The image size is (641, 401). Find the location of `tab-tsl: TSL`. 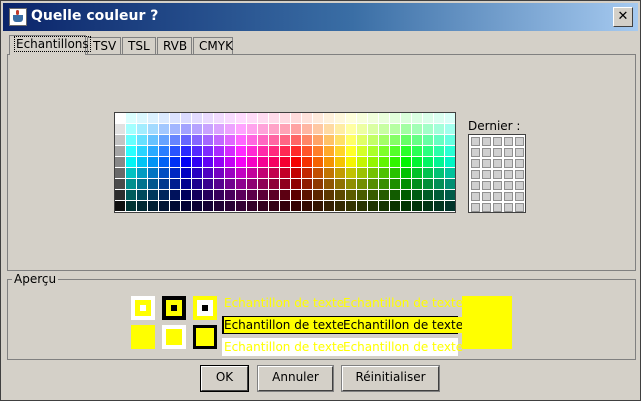

tab-tsl: TSL is located at coordinates (139, 45).